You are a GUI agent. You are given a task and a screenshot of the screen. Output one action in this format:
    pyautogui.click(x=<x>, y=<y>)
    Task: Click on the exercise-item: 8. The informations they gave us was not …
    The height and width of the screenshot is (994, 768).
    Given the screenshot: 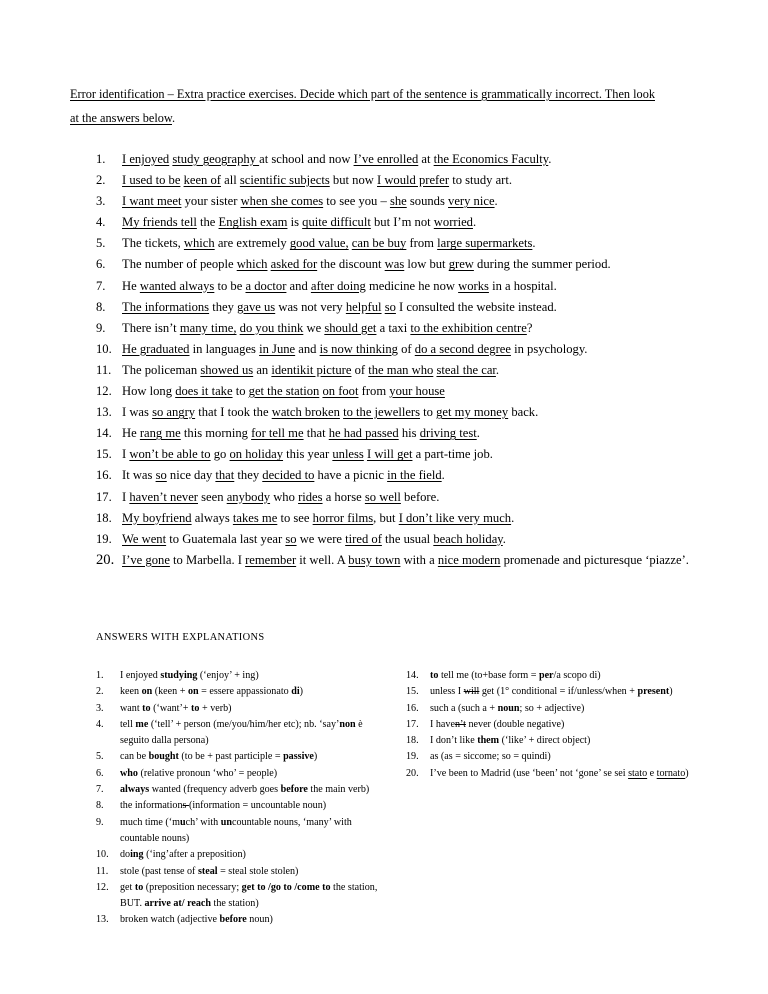 What is the action you would take?
    pyautogui.click(x=396, y=307)
    